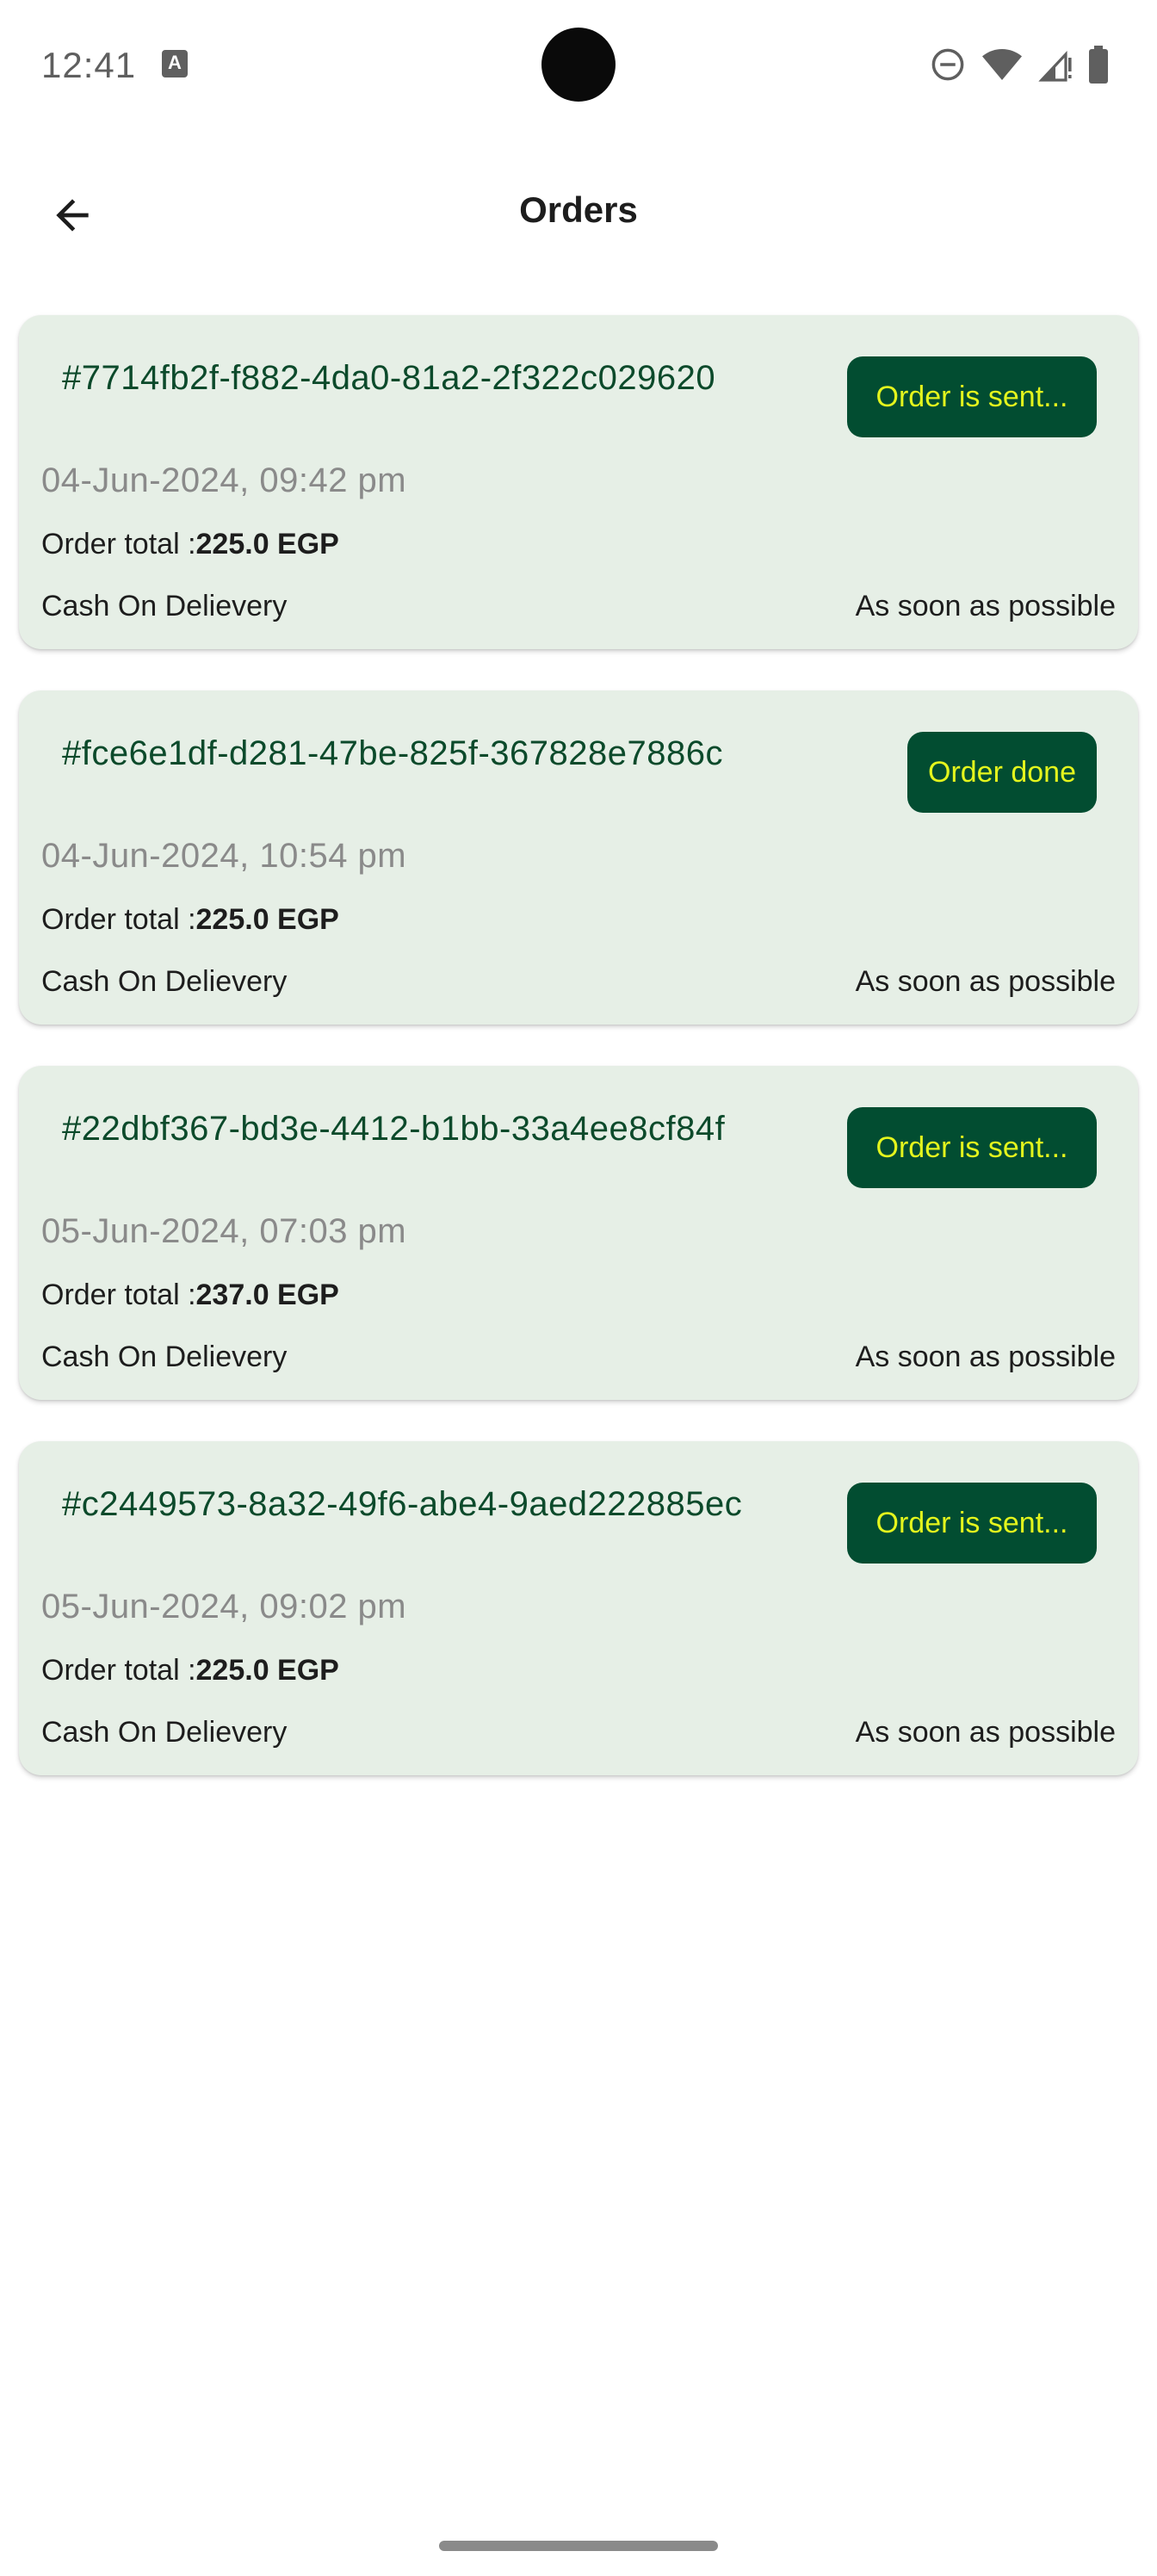  What do you see at coordinates (403, 1504) in the screenshot?
I see `order-id: #c2449573-8a32-49f6-abe4-9aed222885ec` at bounding box center [403, 1504].